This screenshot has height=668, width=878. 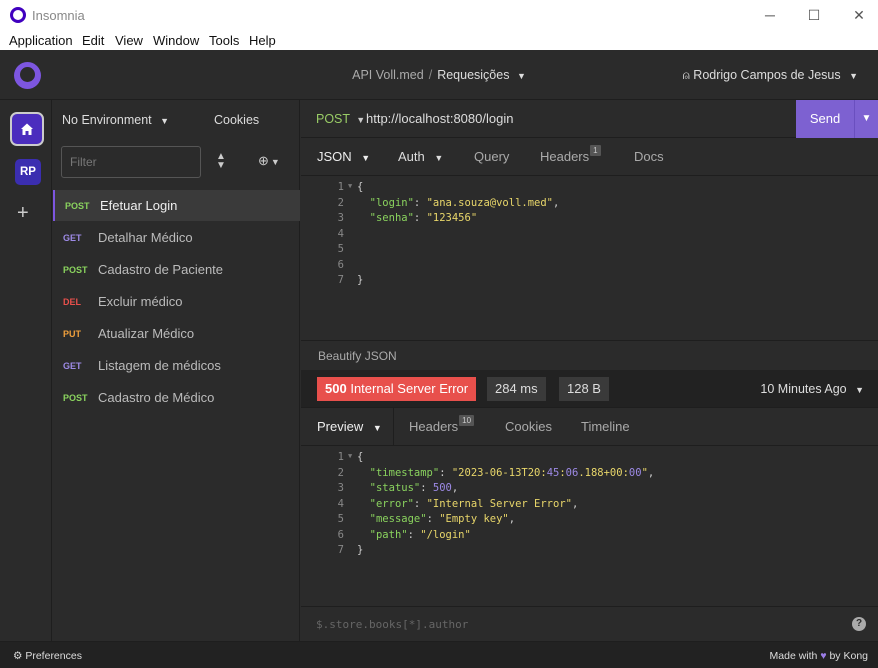 What do you see at coordinates (434, 426) in the screenshot?
I see `tab-response-headers-label: Headers` at bounding box center [434, 426].